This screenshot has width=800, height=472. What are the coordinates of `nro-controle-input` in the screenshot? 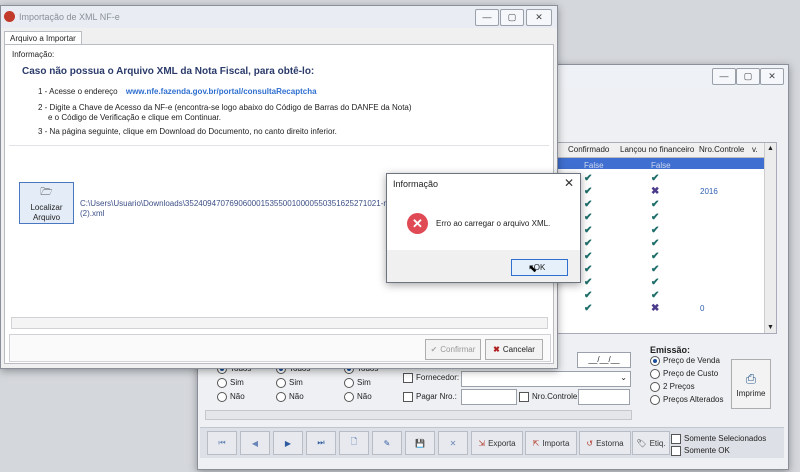 It's located at (604, 397).